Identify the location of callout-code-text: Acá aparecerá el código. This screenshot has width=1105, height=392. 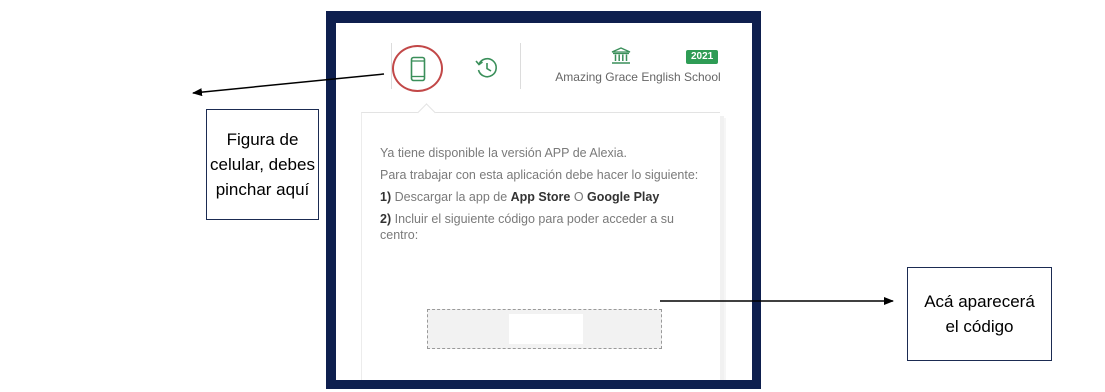
(979, 314).